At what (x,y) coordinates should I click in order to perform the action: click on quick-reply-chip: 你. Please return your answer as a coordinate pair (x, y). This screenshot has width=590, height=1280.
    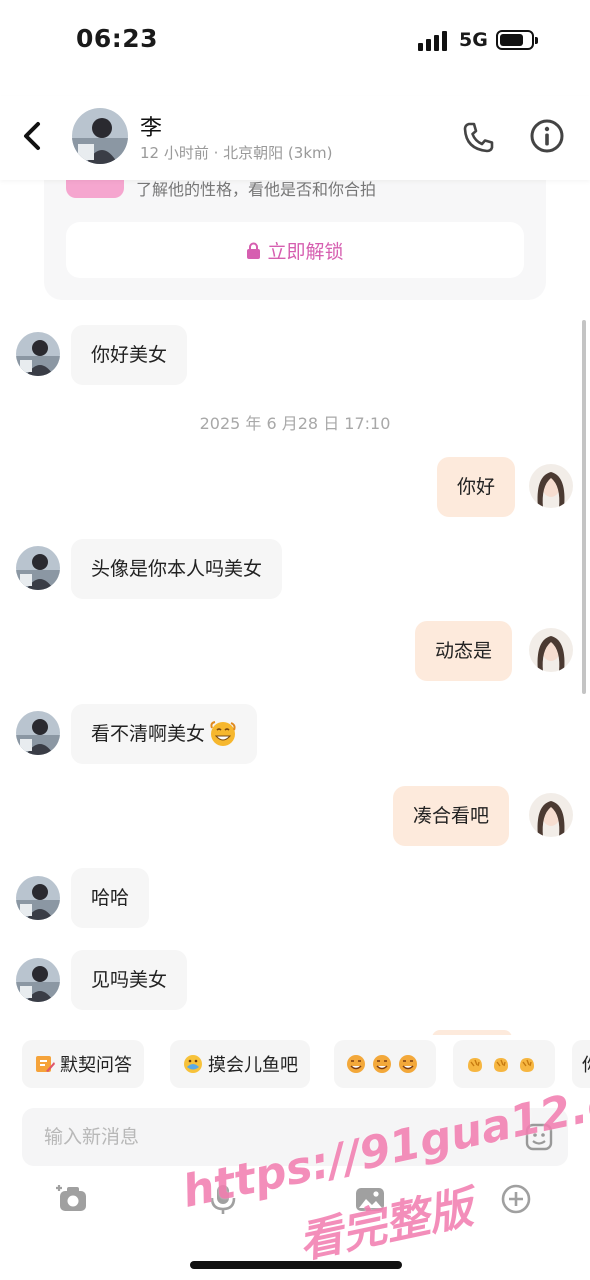
    Looking at the image, I should click on (581, 1064).